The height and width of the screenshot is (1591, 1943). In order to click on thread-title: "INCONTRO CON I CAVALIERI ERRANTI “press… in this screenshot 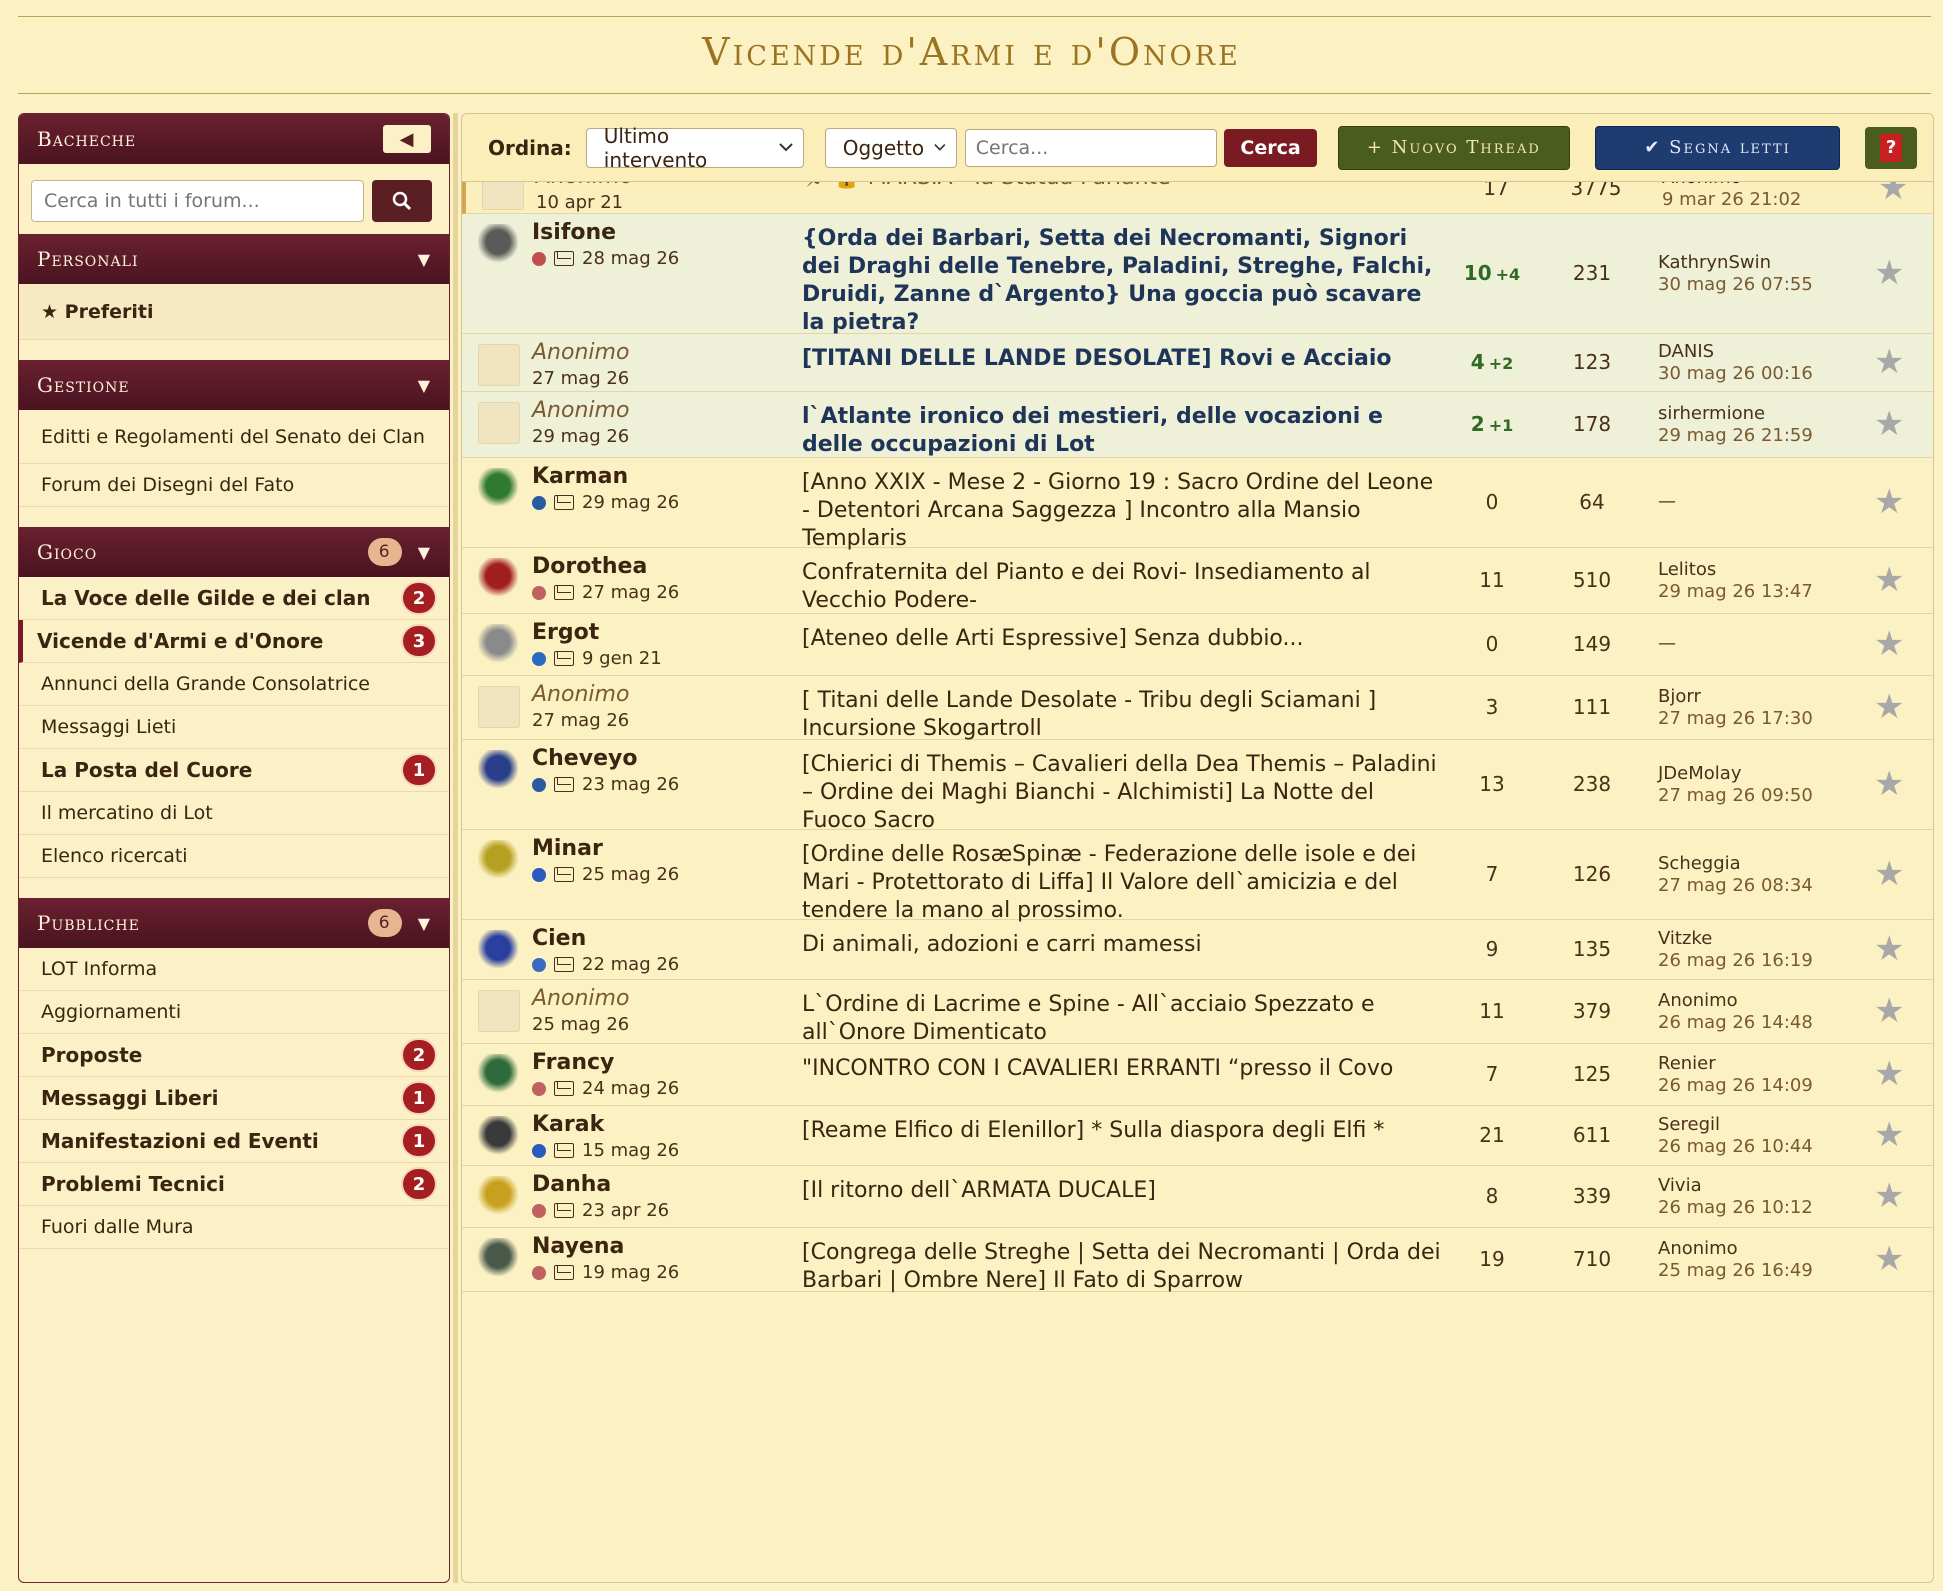, I will do `click(1122, 1069)`.